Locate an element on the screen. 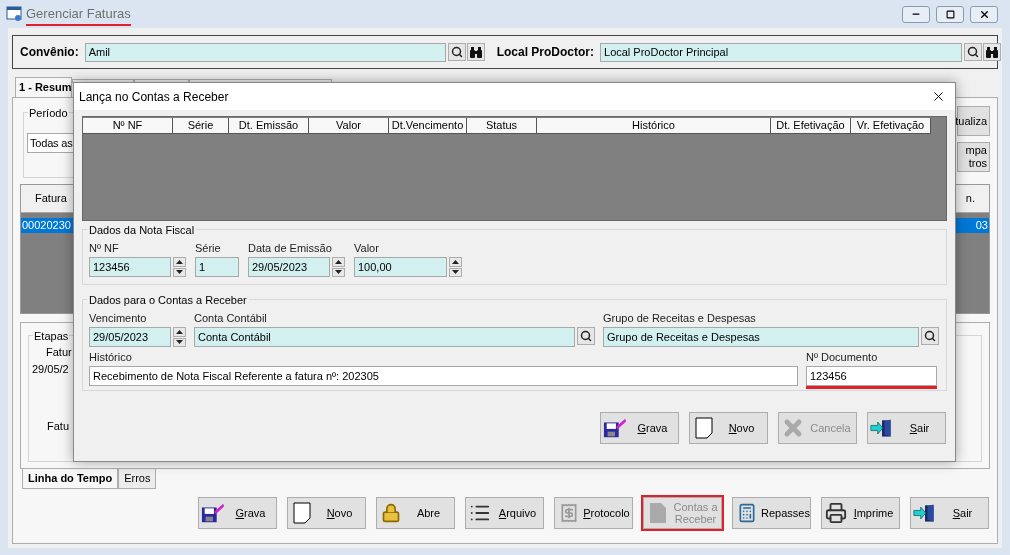 This screenshot has height=555, width=1010. column-header: n. is located at coordinates (970, 199).